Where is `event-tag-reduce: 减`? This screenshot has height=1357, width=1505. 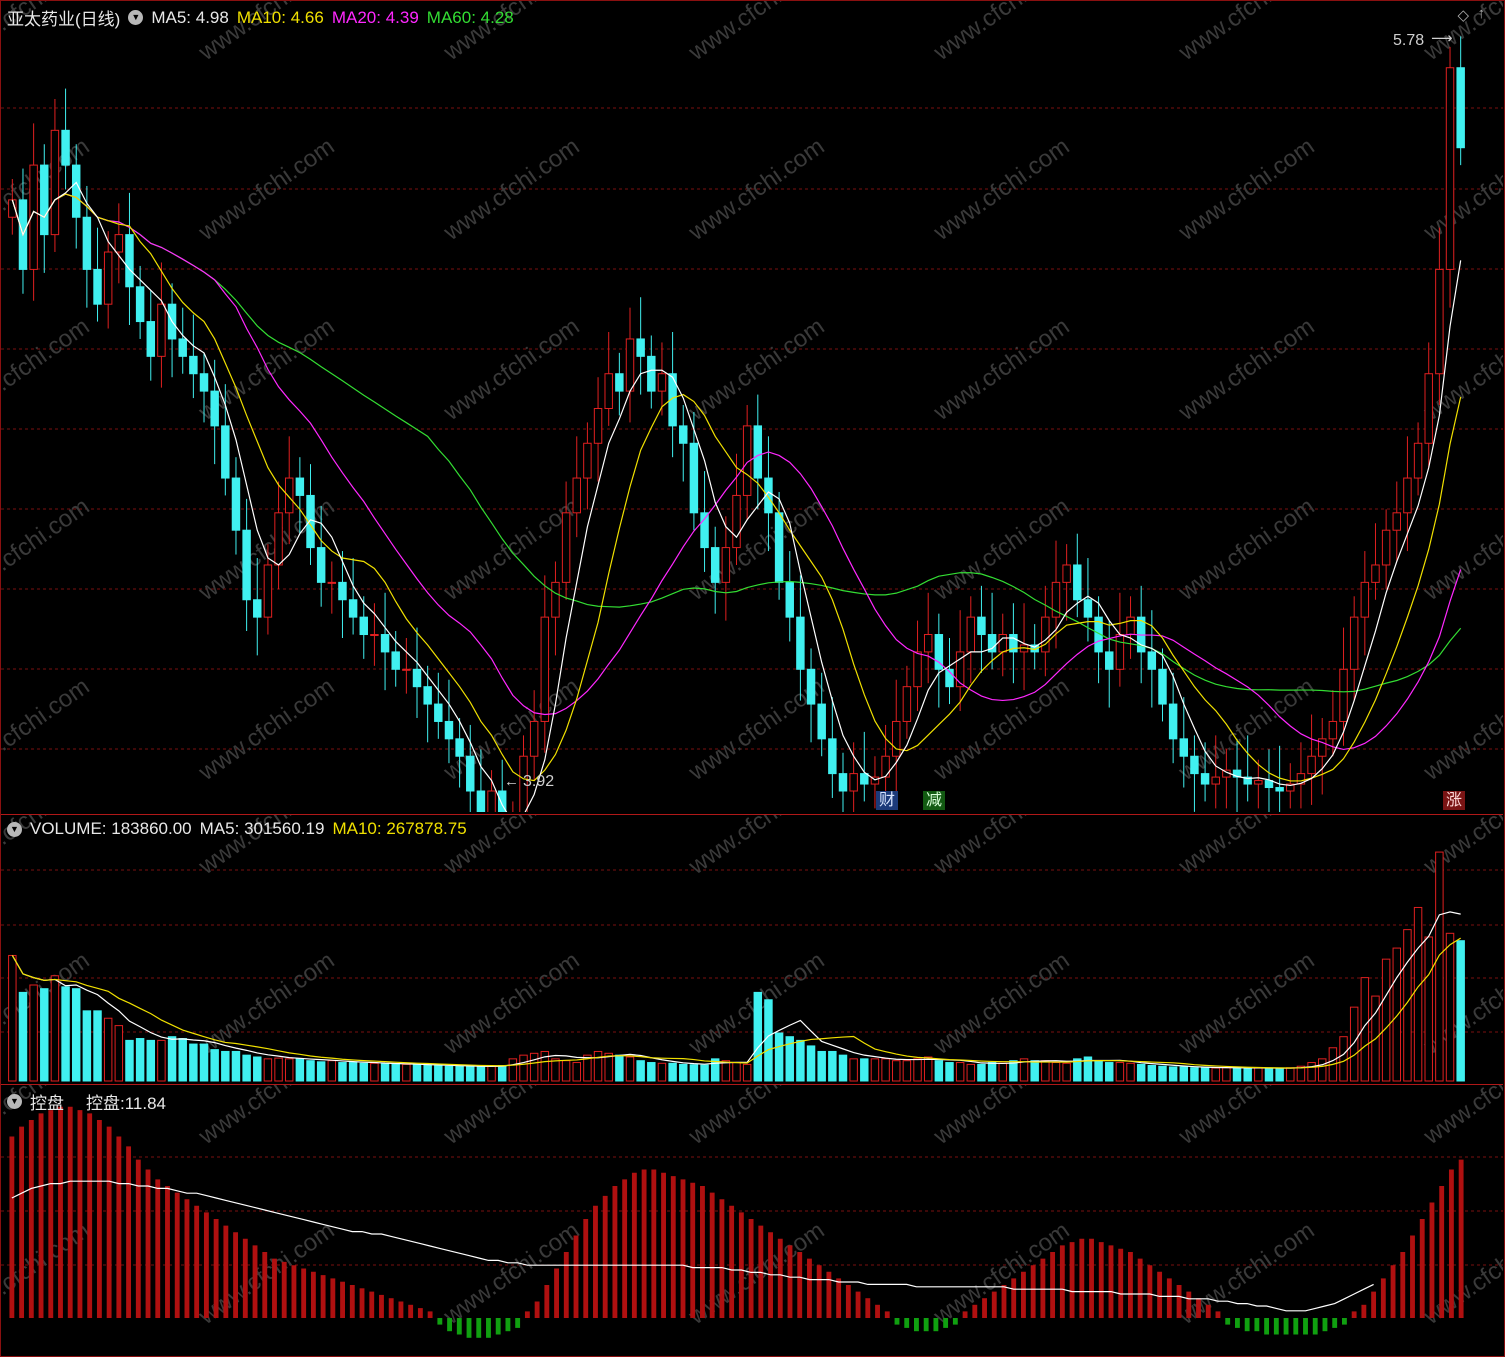 event-tag-reduce: 减 is located at coordinates (934, 800).